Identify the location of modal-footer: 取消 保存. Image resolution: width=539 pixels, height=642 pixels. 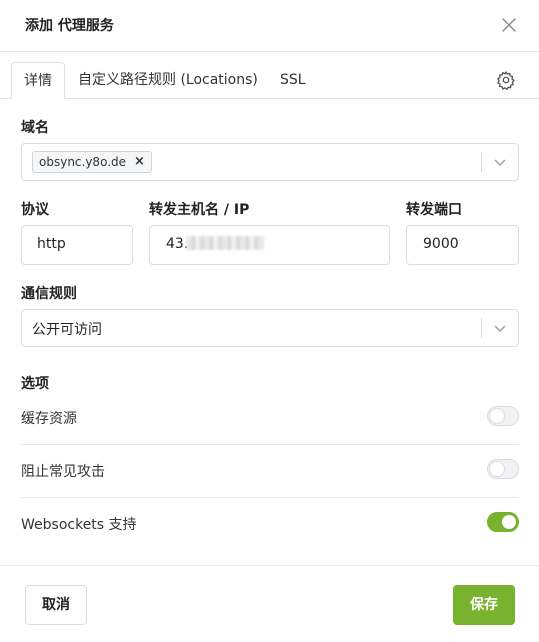
(269, 603).